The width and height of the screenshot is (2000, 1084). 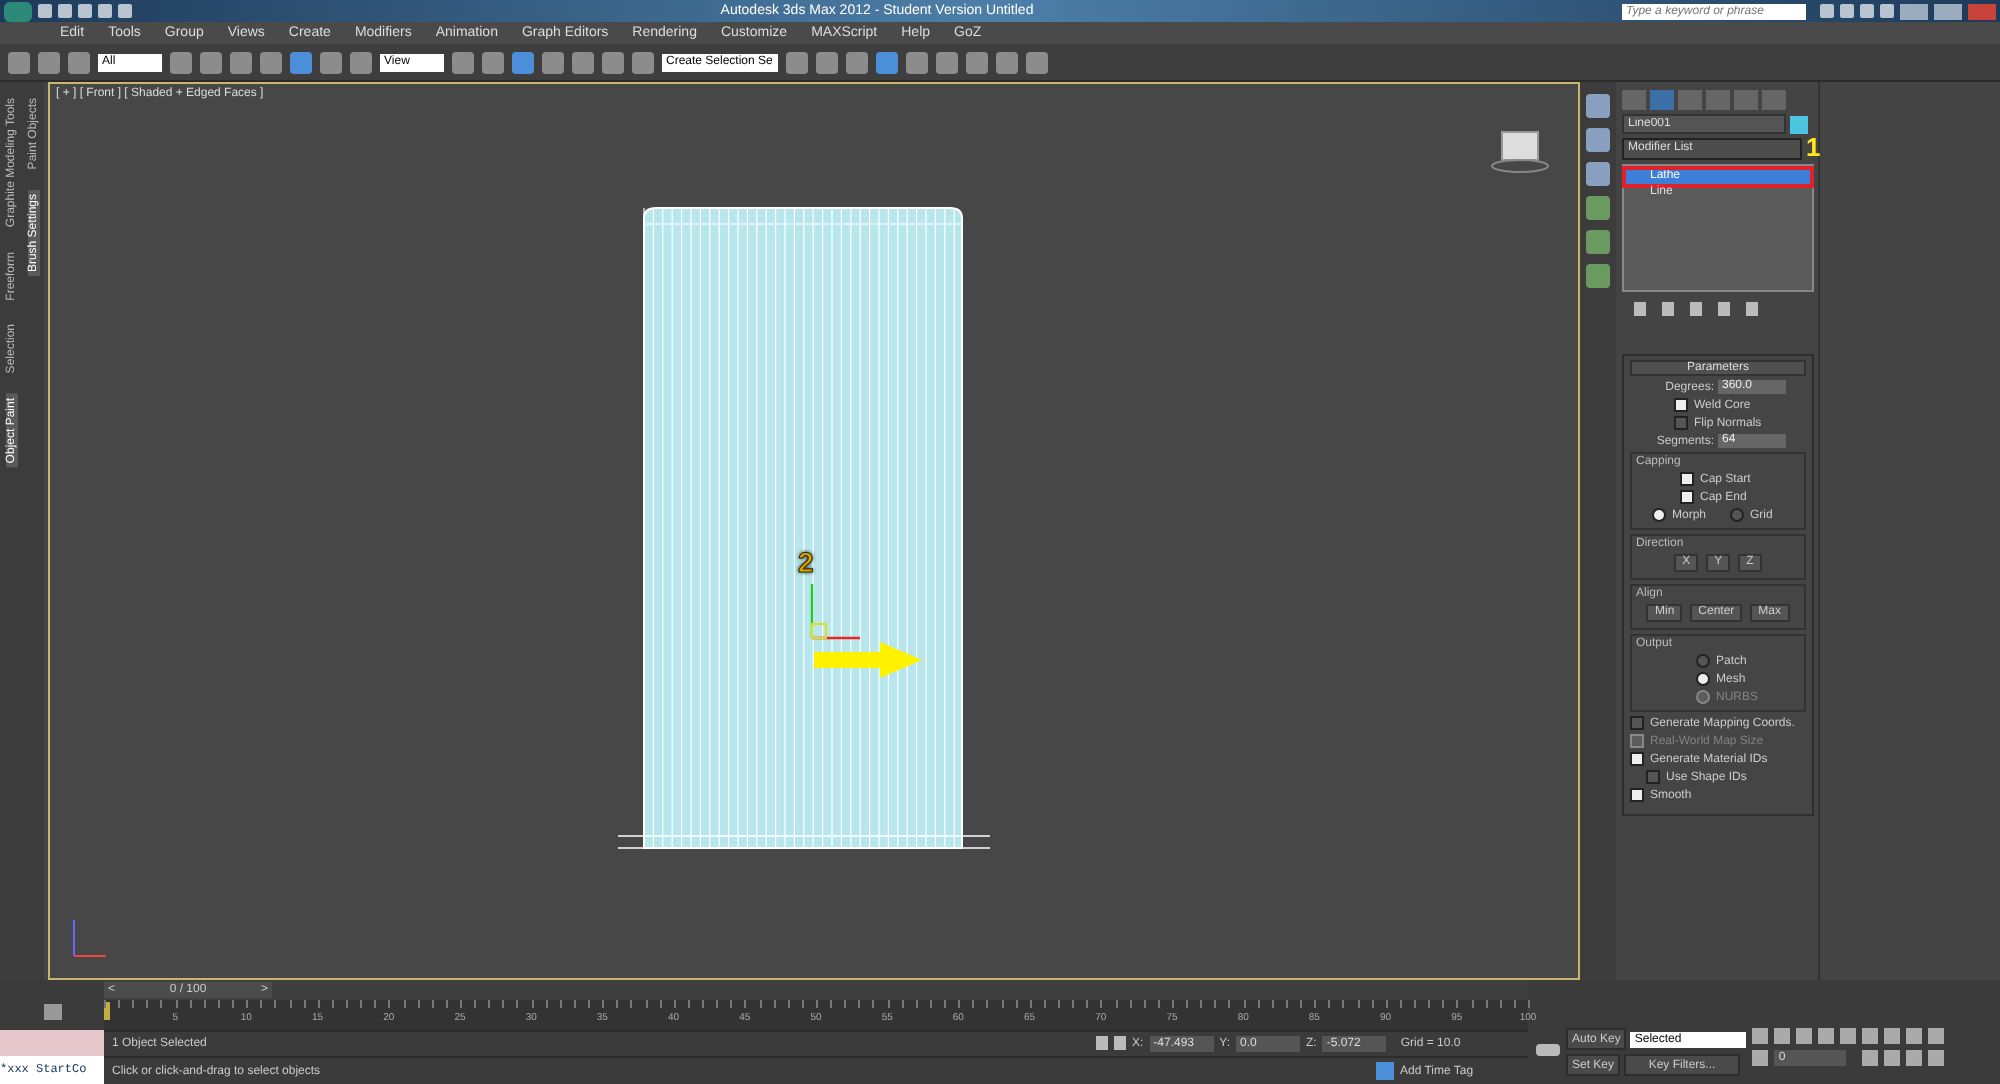 I want to click on maxscript-listener-field, so click(x=52, y=1043).